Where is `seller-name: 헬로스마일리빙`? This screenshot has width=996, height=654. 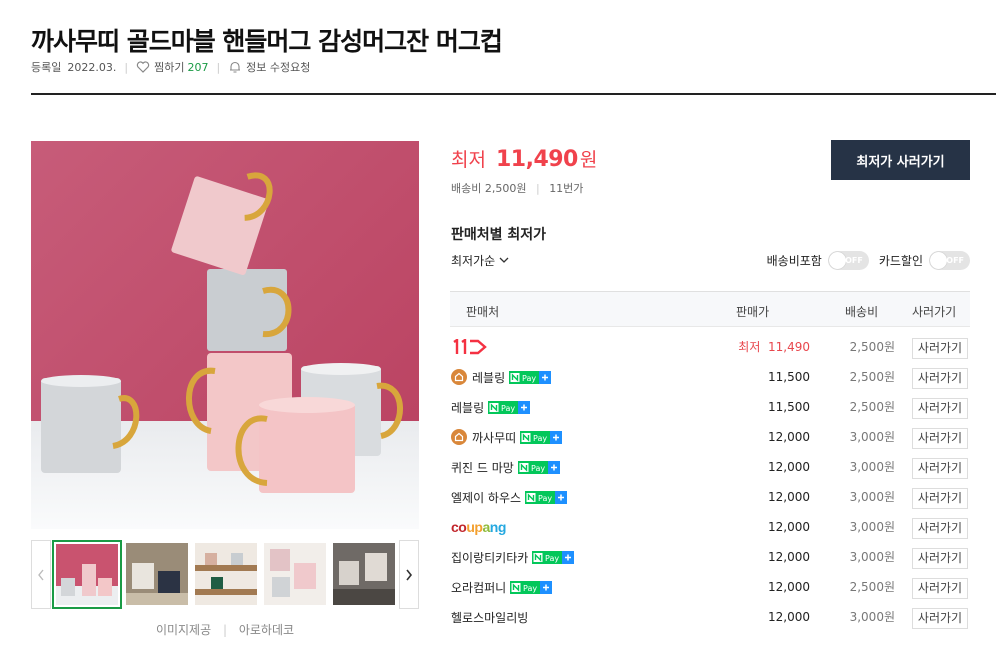 seller-name: 헬로스마일리빙 is located at coordinates (489, 617).